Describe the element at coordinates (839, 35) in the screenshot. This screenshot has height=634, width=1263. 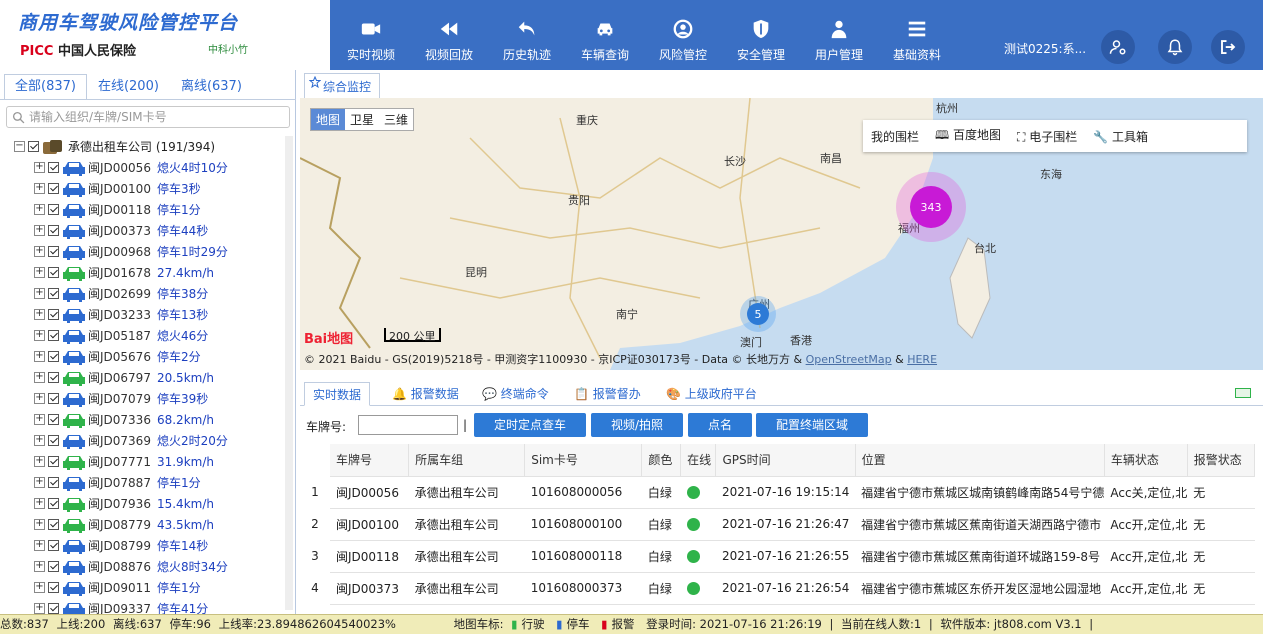
I see `nav-user-mgmt: 用户管理` at that location.